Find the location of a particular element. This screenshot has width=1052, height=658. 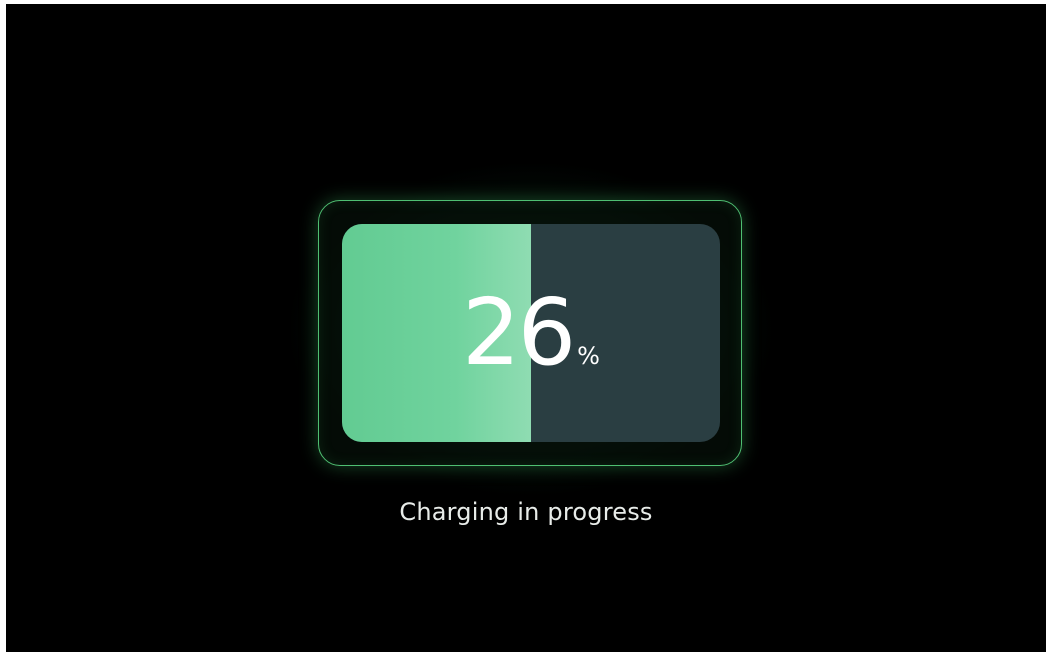

charge-level-readout: 26 % is located at coordinates (531, 333).